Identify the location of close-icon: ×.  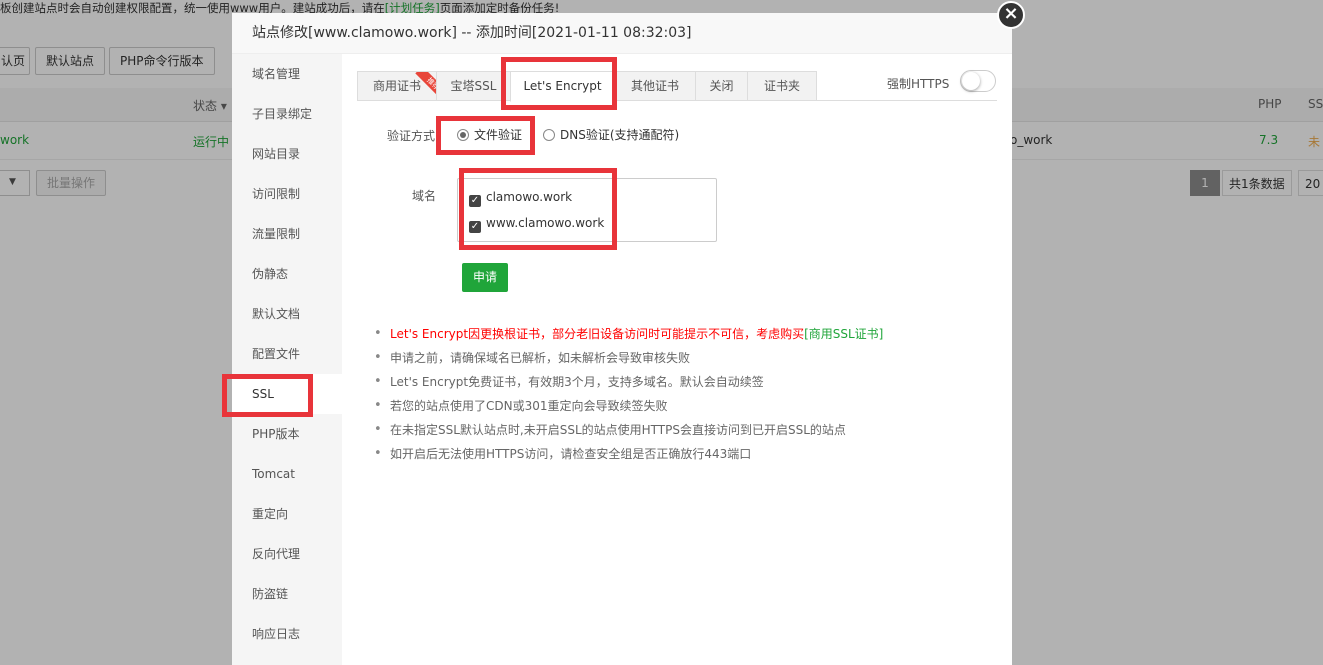
(1011, 15).